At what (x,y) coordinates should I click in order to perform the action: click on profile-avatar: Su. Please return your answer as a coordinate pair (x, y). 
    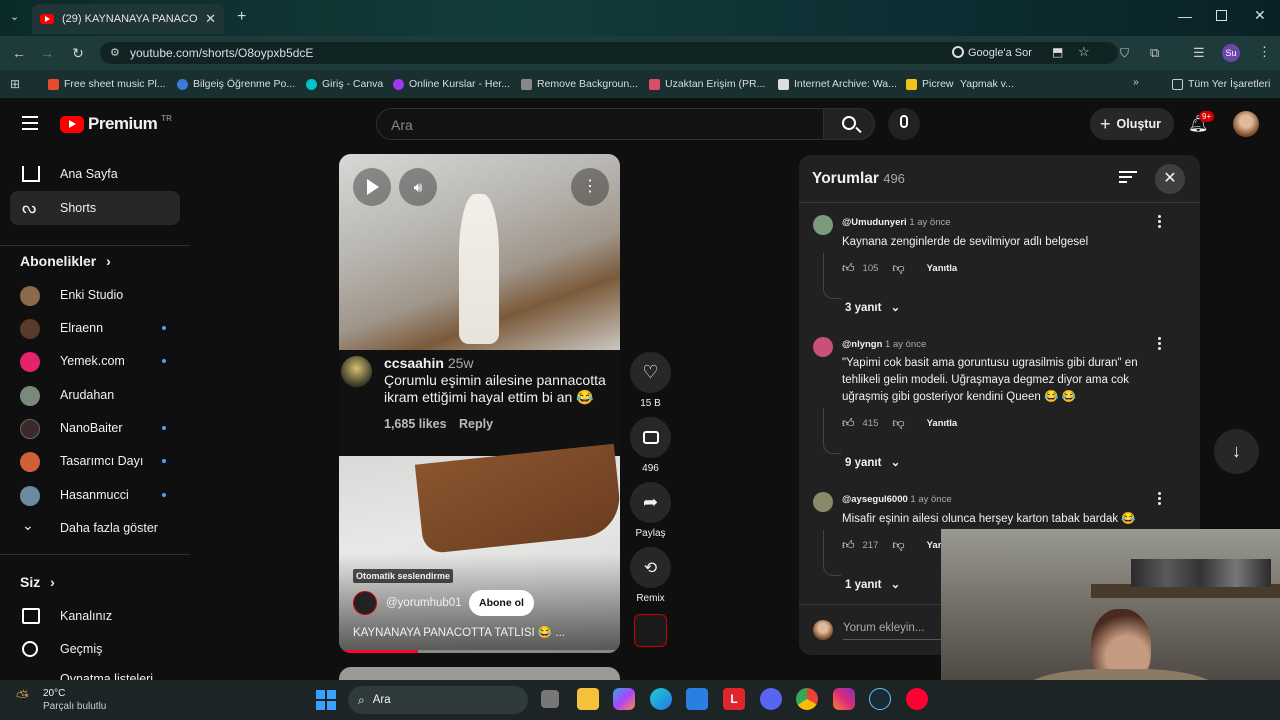
    Looking at the image, I should click on (1231, 53).